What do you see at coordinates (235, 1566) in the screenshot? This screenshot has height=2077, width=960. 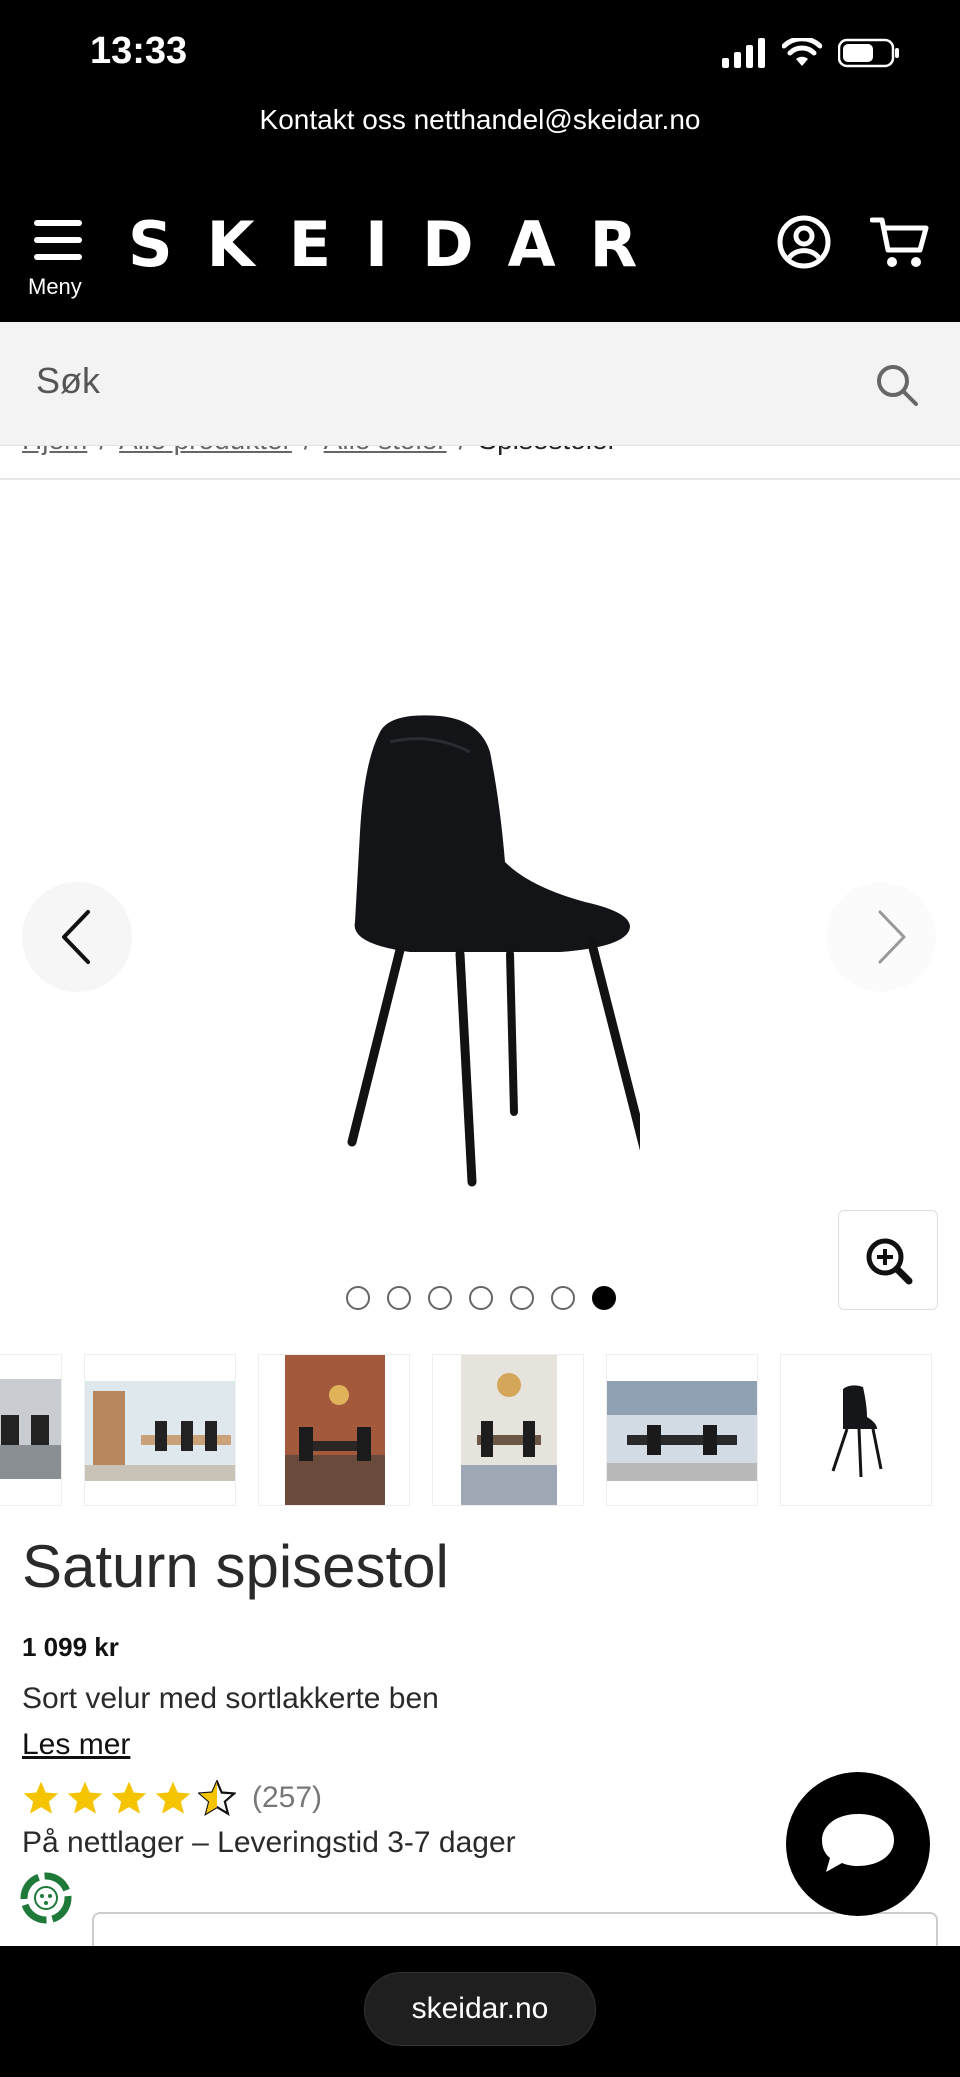 I see `product-title: Saturn spisestol` at bounding box center [235, 1566].